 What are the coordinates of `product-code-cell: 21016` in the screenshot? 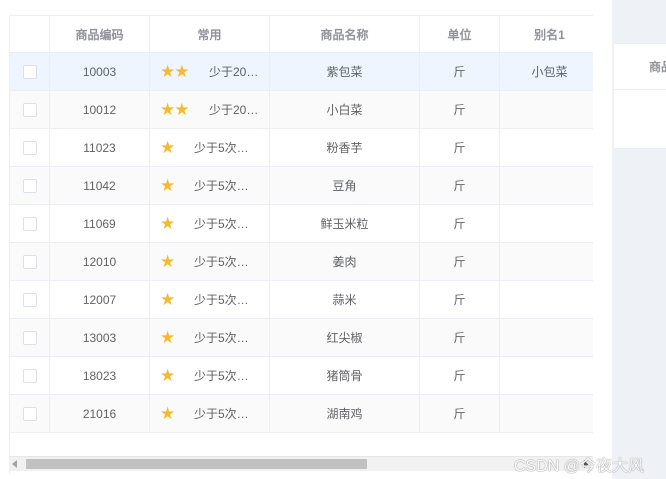 It's located at (100, 414).